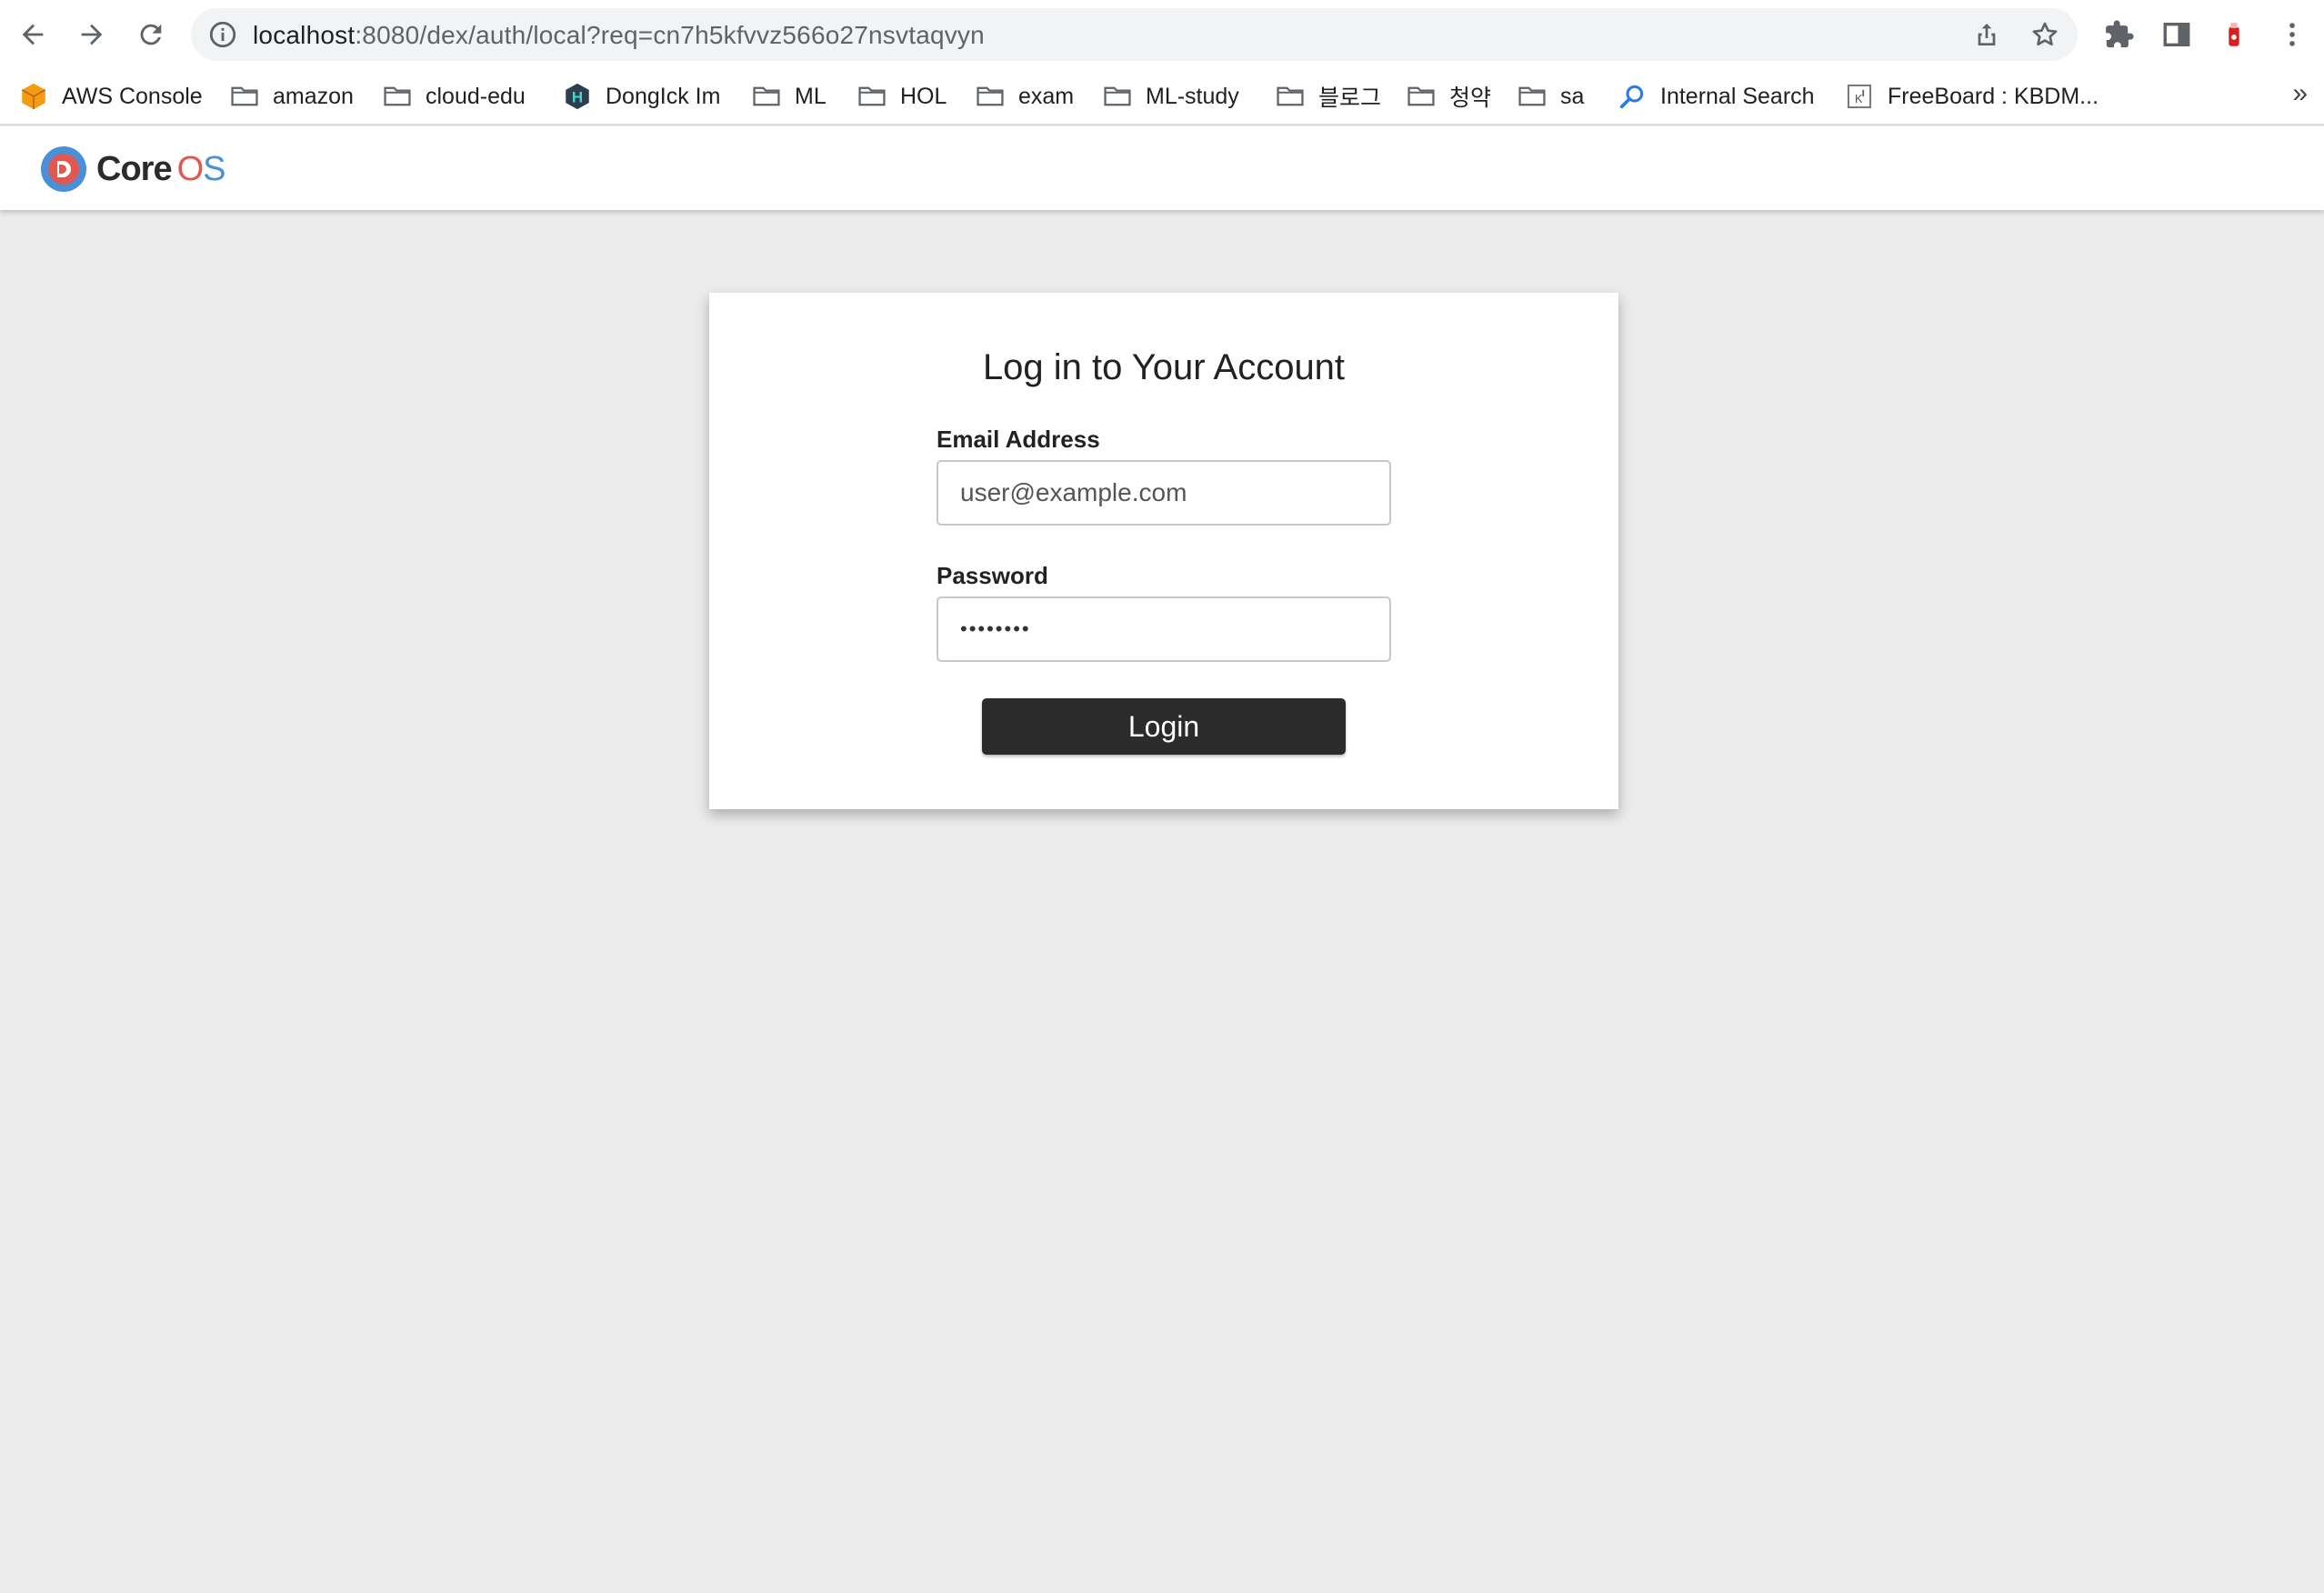 This screenshot has width=2324, height=1593. I want to click on email-field, so click(1164, 493).